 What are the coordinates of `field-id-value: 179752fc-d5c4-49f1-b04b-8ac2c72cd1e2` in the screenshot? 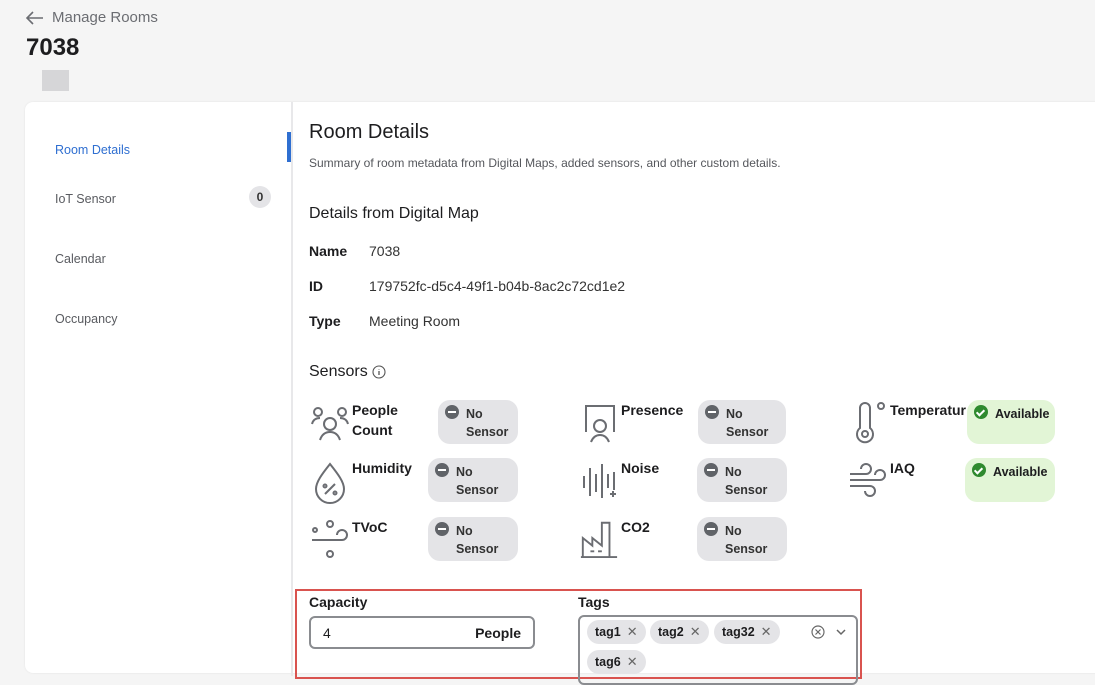 It's located at (497, 286).